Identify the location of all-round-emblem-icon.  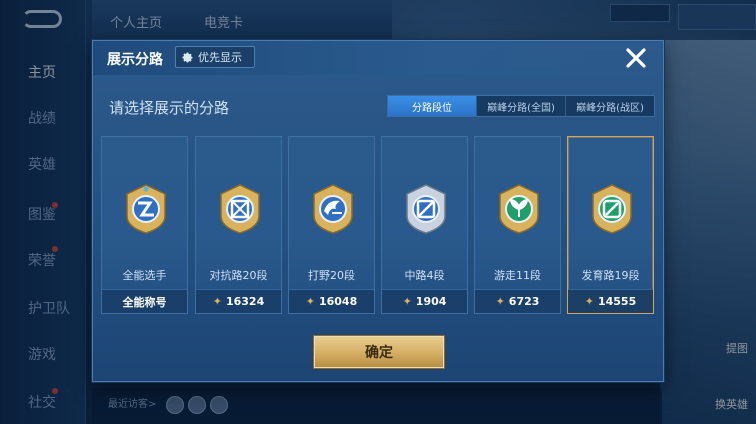
(146, 209).